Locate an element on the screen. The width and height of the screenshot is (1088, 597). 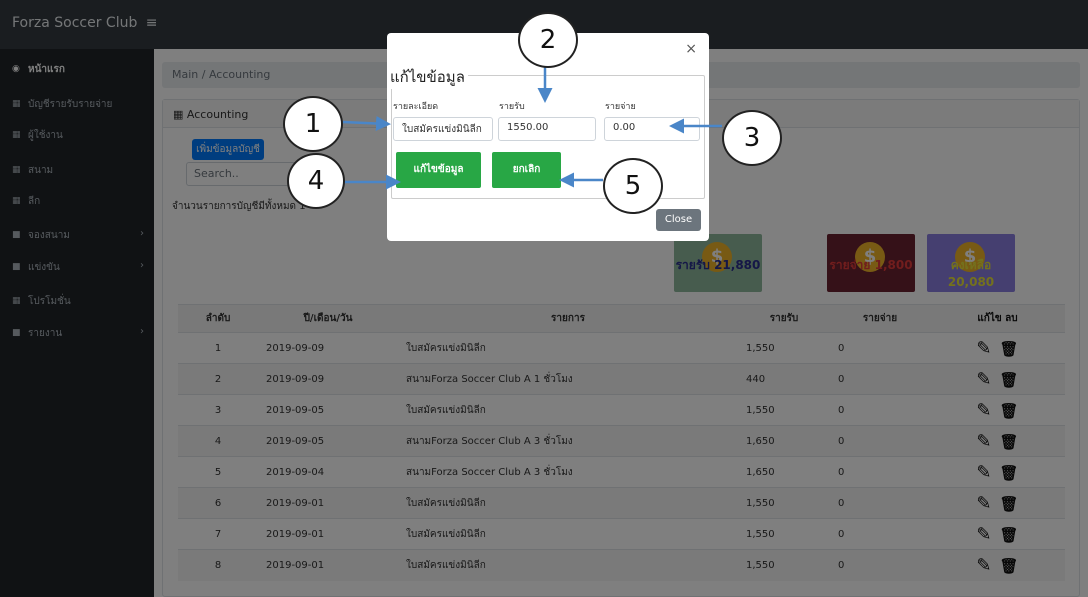
callout-5: 5 is located at coordinates (633, 186).